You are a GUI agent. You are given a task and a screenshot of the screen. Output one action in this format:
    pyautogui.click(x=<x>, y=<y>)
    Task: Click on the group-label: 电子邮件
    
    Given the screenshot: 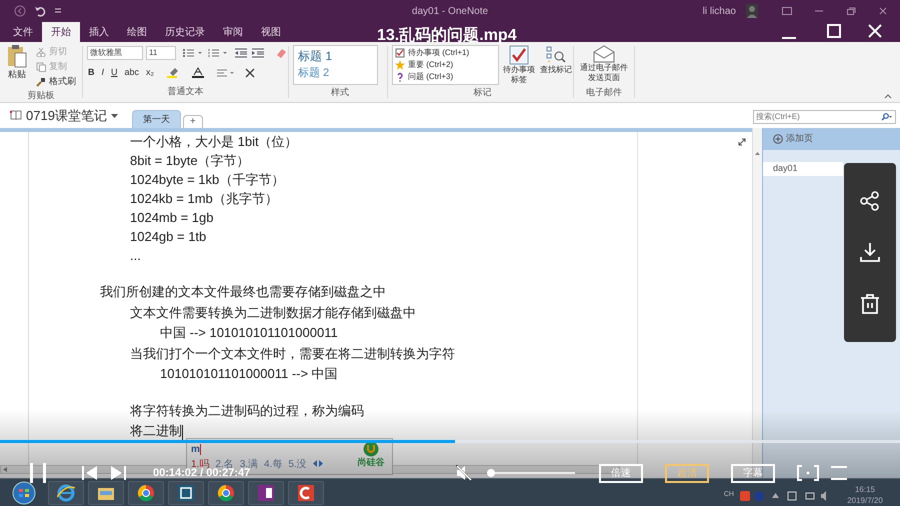 What is the action you would take?
    pyautogui.click(x=604, y=92)
    